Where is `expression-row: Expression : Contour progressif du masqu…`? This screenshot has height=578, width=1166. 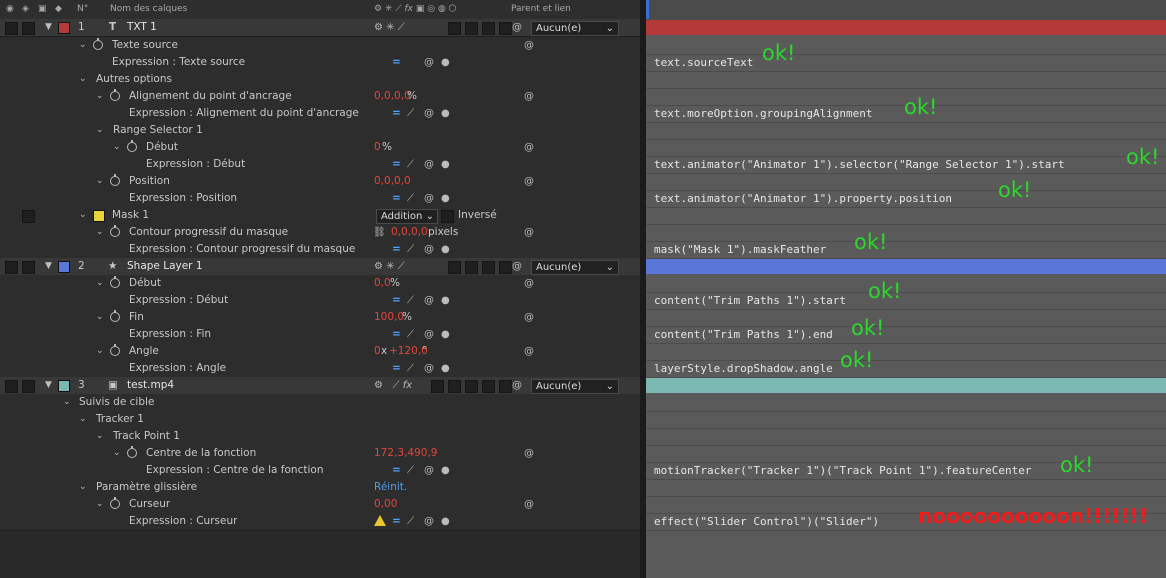
expression-row: Expression : Contour progressif du masqu… is located at coordinates (320, 250).